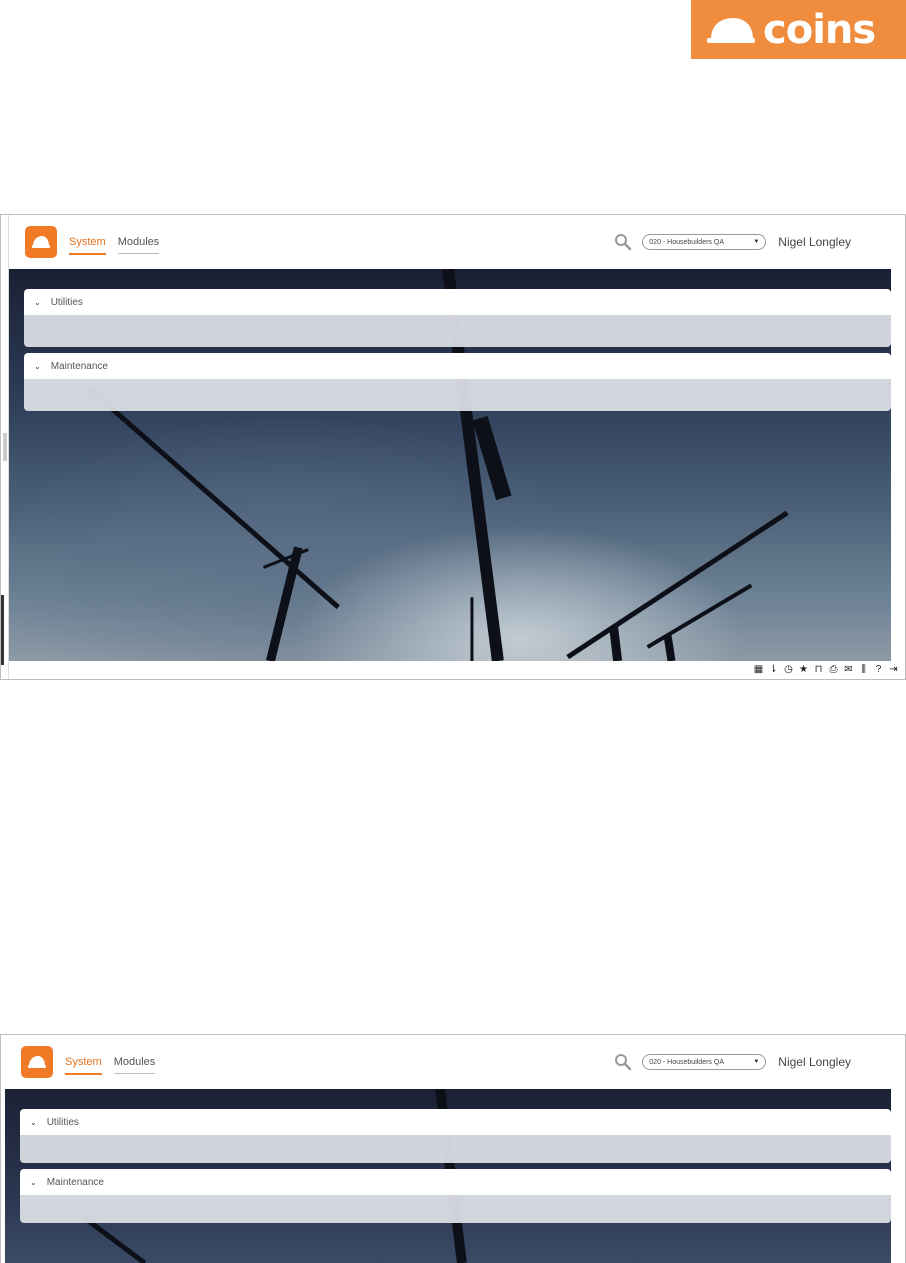  I want to click on left-scrollbar, so click(5, 447).